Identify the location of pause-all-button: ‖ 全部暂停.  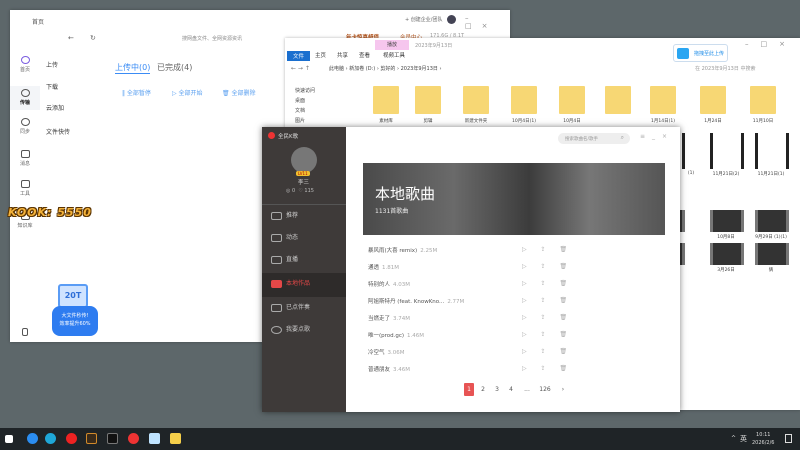
(136, 92).